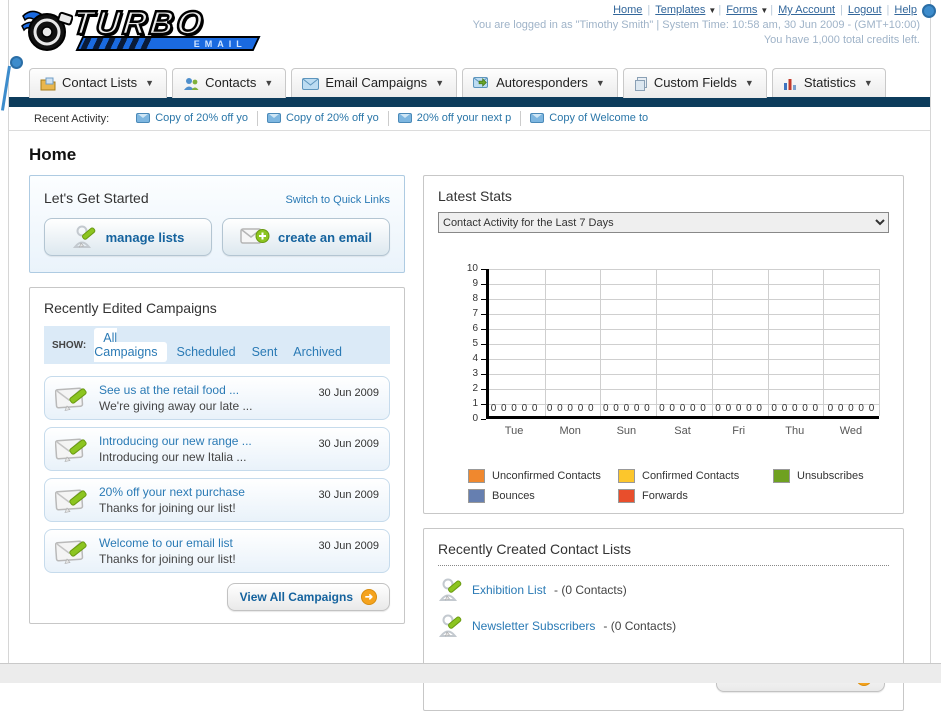 Image resolution: width=941 pixels, height=725 pixels. I want to click on top-link-templates: Templates, so click(680, 10).